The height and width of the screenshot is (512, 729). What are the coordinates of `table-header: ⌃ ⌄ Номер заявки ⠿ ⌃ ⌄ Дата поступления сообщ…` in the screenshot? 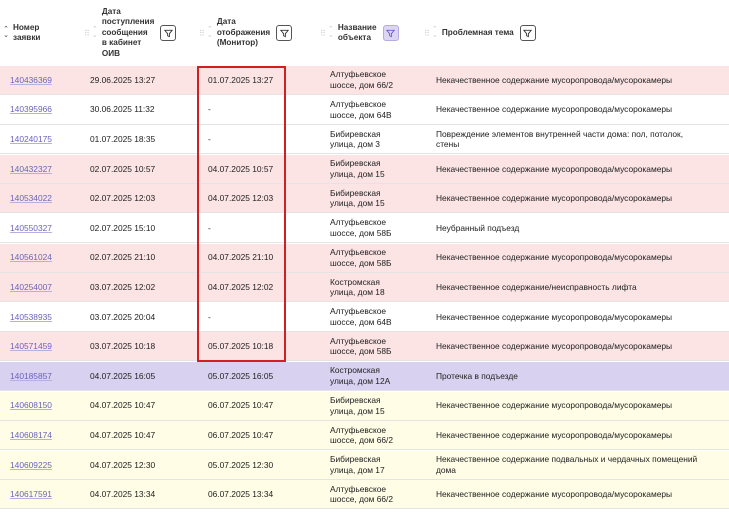 It's located at (364, 33).